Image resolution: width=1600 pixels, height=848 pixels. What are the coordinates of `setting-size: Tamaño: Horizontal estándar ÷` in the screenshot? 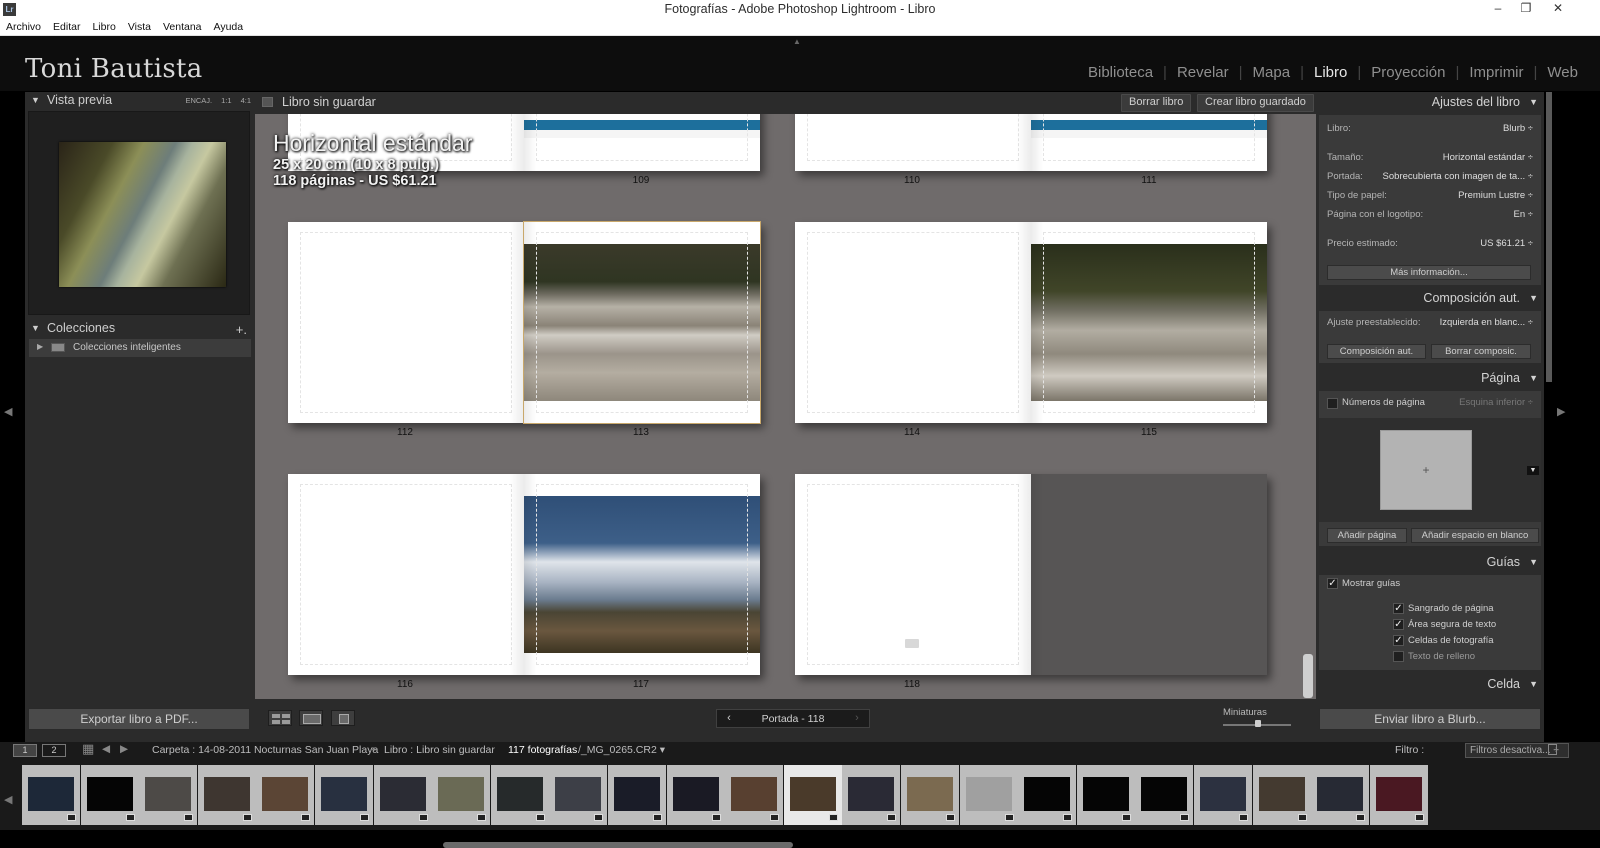 It's located at (1430, 159).